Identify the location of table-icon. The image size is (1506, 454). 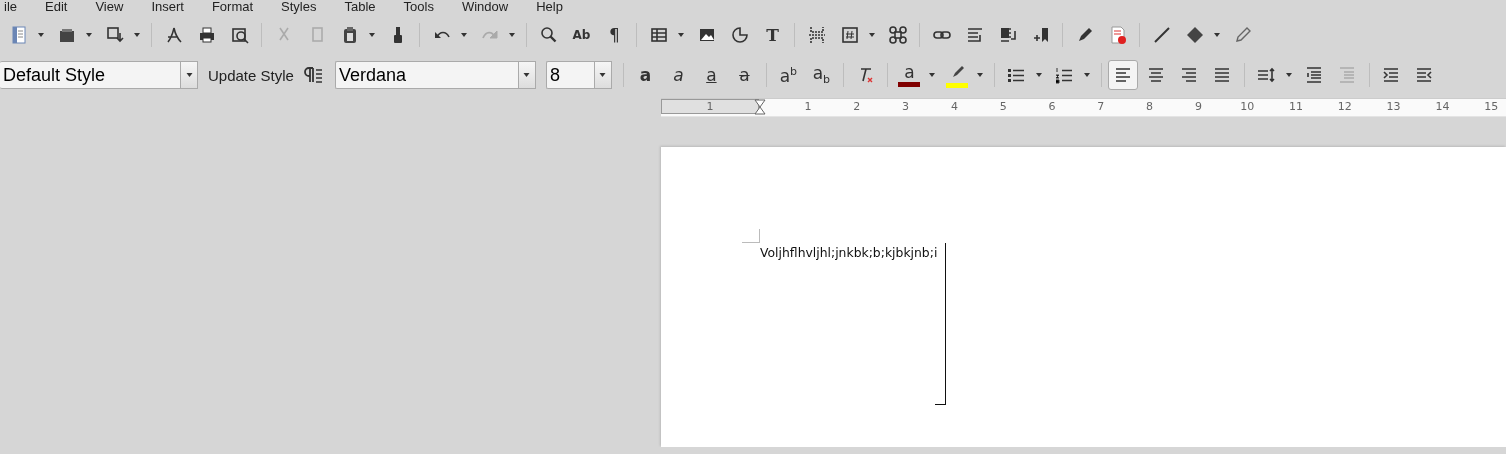
(658, 35).